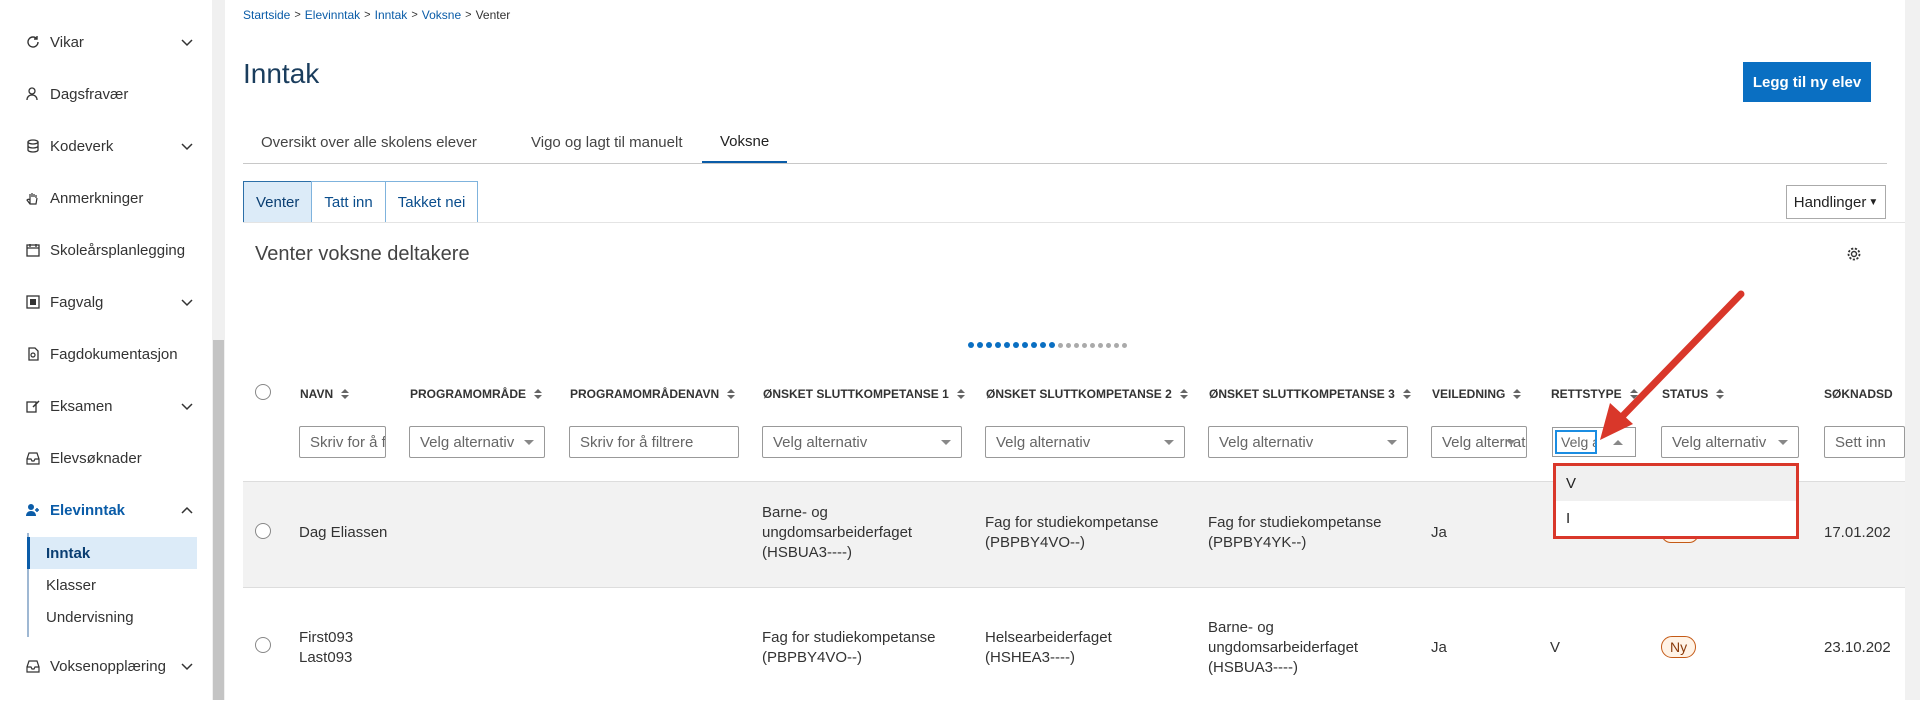  Describe the element at coordinates (266, 15) in the screenshot. I see `breadcrumb-startside: Startside` at that location.